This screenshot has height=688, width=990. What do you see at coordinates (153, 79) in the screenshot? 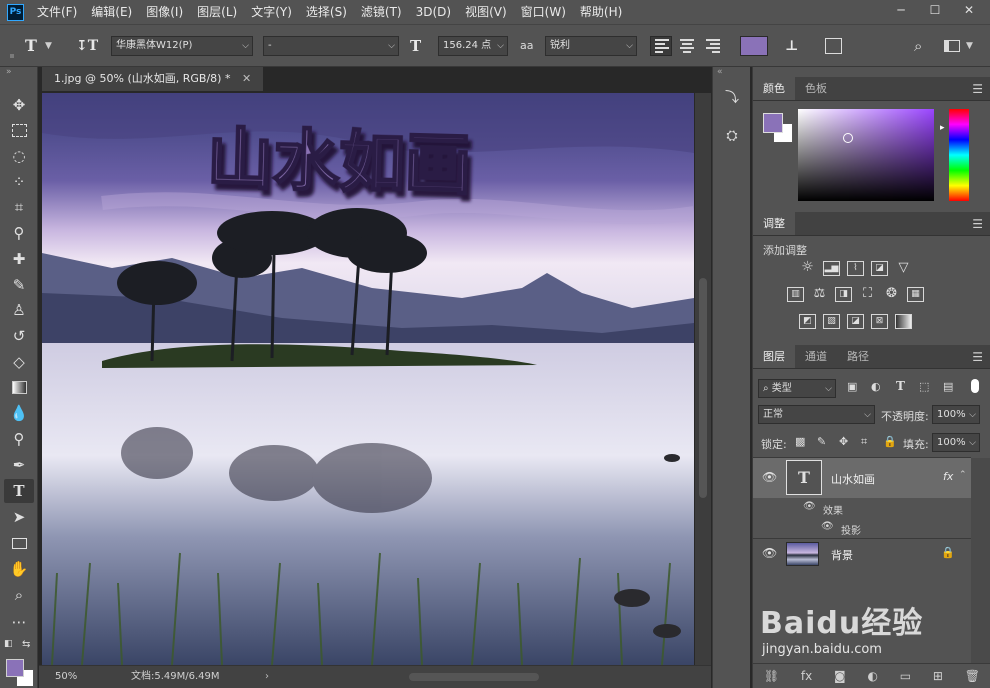
I see `document-tab: 1.jpg @ 50% (山水如画, RGB/8) * ✕` at bounding box center [153, 79].